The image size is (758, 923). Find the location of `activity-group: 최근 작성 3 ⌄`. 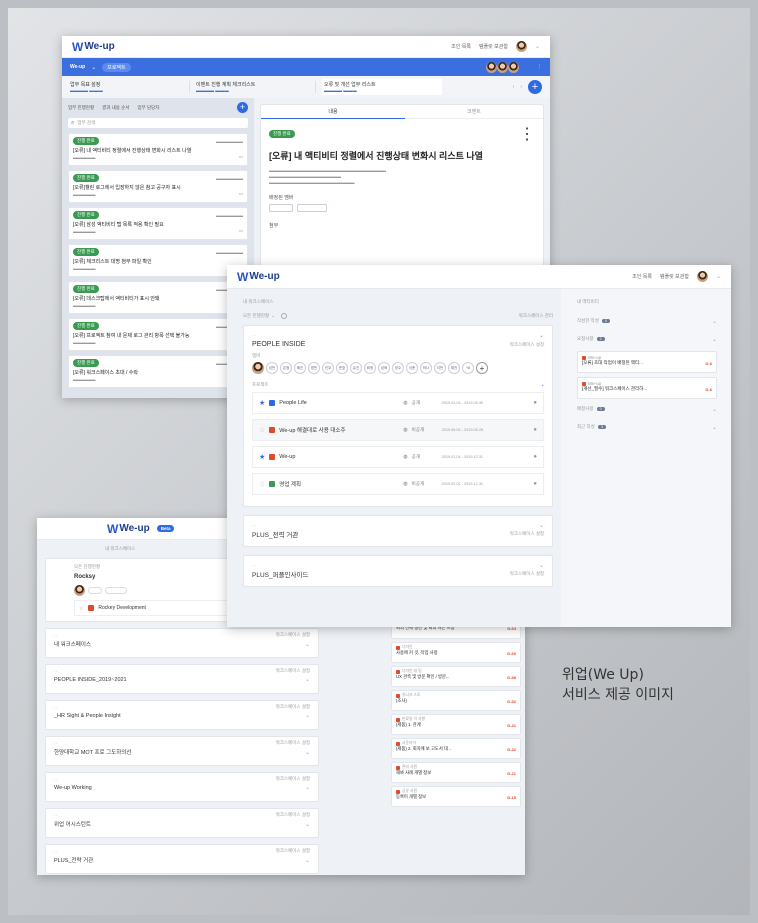

activity-group: 최근 작성 3 ⌄ is located at coordinates (647, 427).